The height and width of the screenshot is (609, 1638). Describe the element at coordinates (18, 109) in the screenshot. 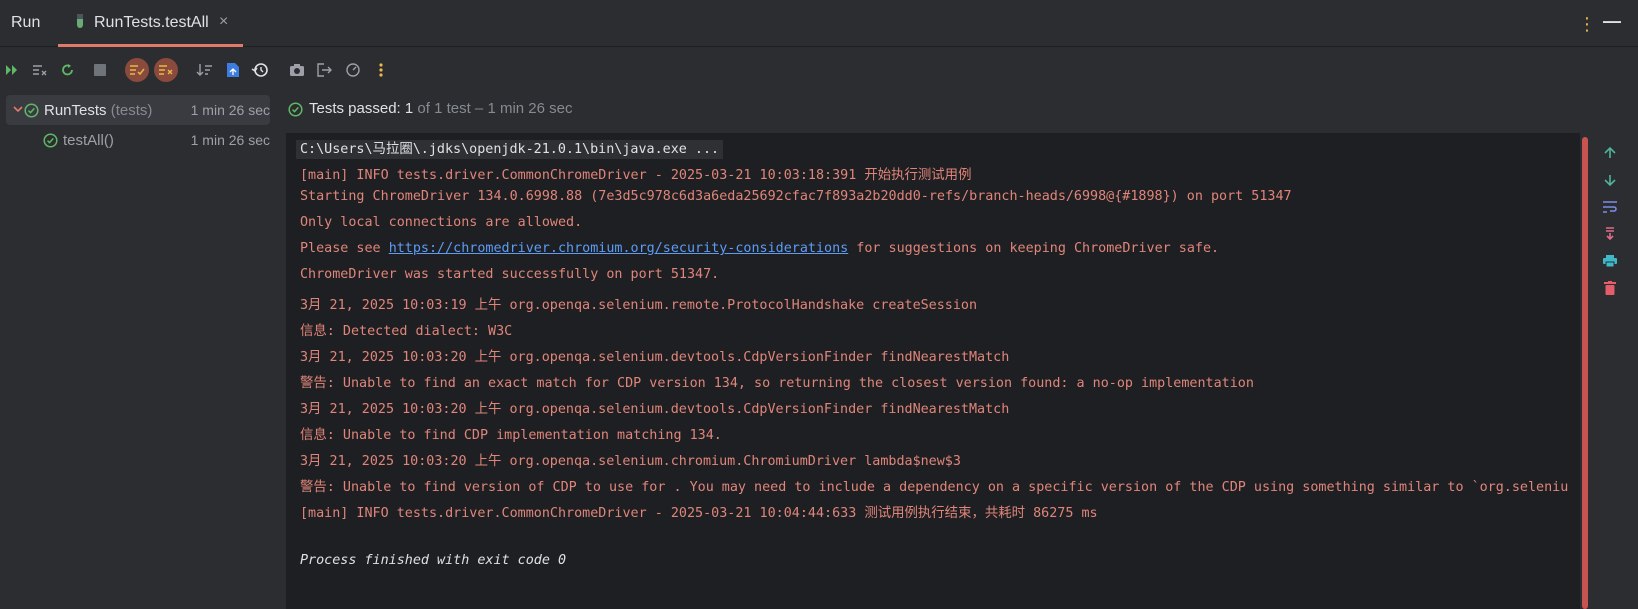

I see `chevron-down-icon` at that location.